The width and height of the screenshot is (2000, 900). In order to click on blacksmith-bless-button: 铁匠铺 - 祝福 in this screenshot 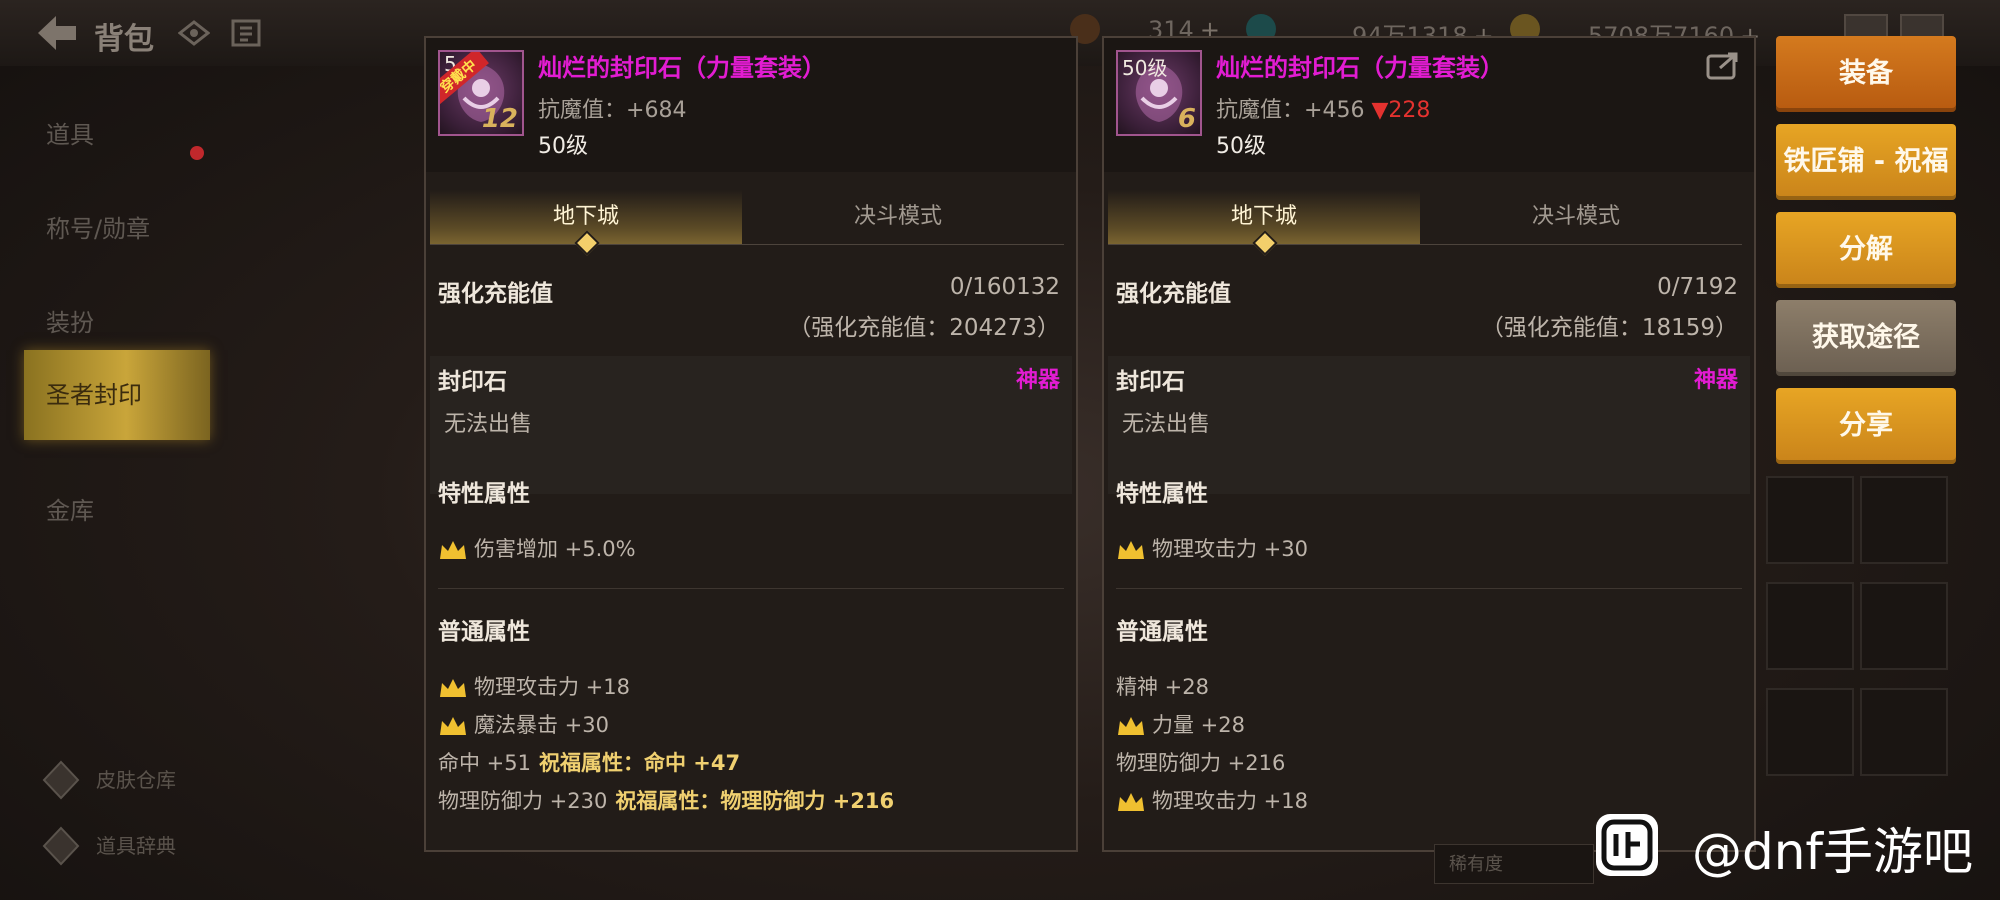, I will do `click(1866, 162)`.